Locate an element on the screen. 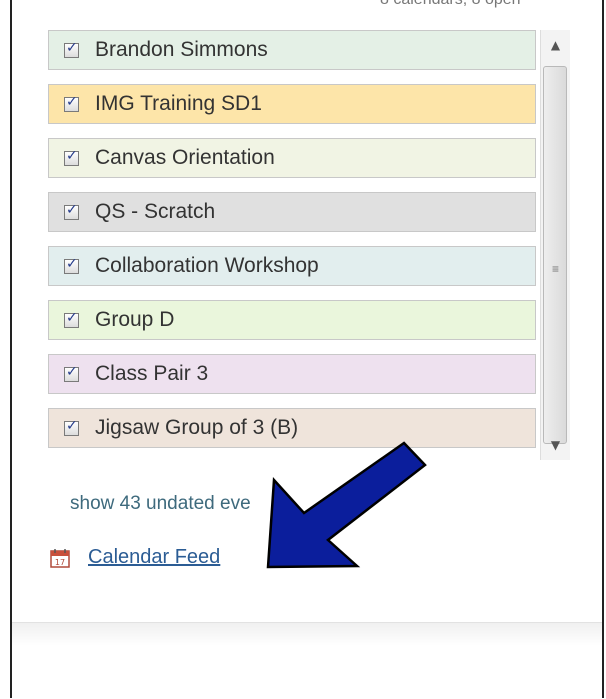  calendar-label: Jigsaw Group of 3 (B) is located at coordinates (197, 427).